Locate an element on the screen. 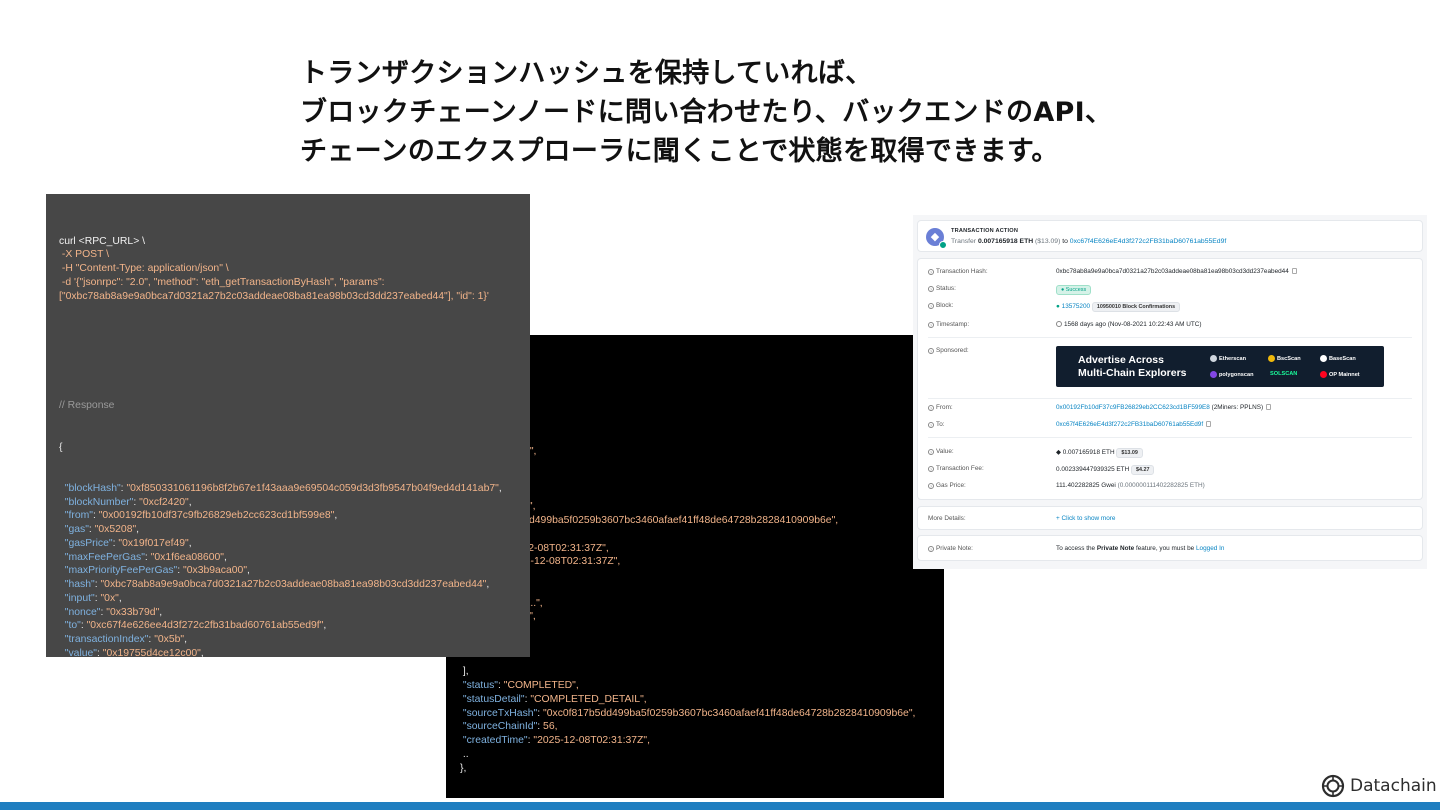 This screenshot has width=1440, height=810. polygonscan-logo: polygonscan is located at coordinates (1232, 374).